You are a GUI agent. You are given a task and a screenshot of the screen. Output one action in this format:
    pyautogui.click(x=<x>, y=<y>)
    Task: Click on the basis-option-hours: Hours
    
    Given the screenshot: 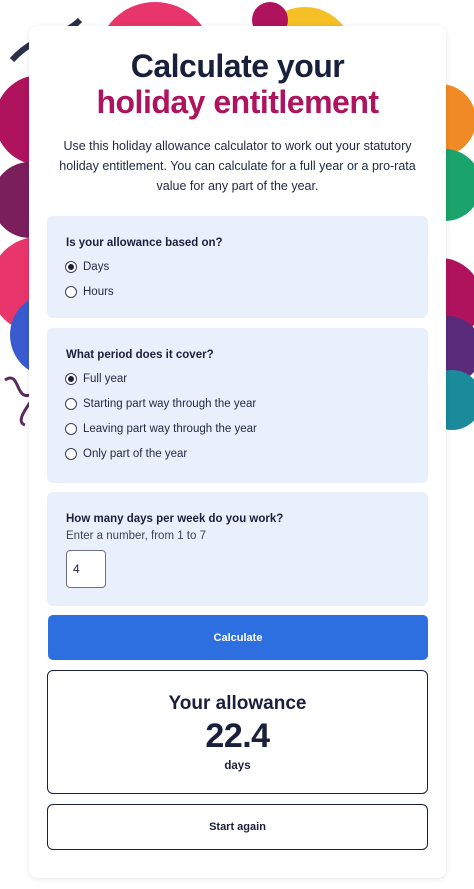 What is the action you would take?
    pyautogui.click(x=89, y=292)
    